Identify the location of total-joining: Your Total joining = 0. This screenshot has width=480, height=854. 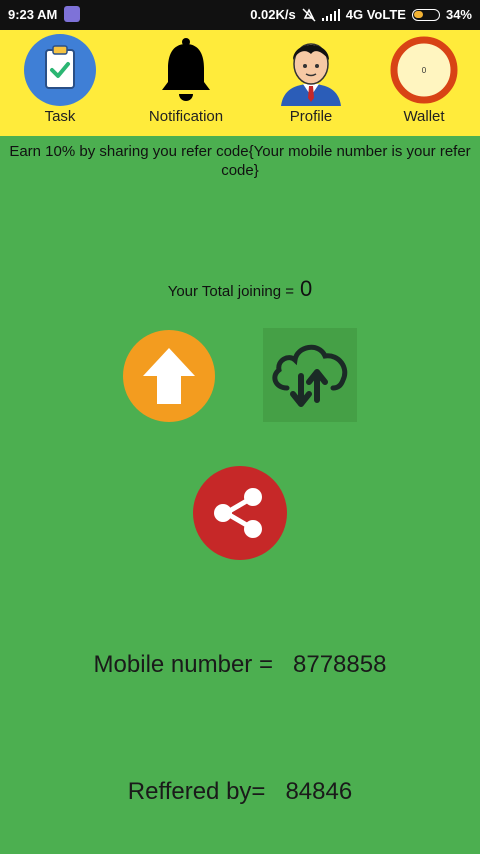
(240, 289).